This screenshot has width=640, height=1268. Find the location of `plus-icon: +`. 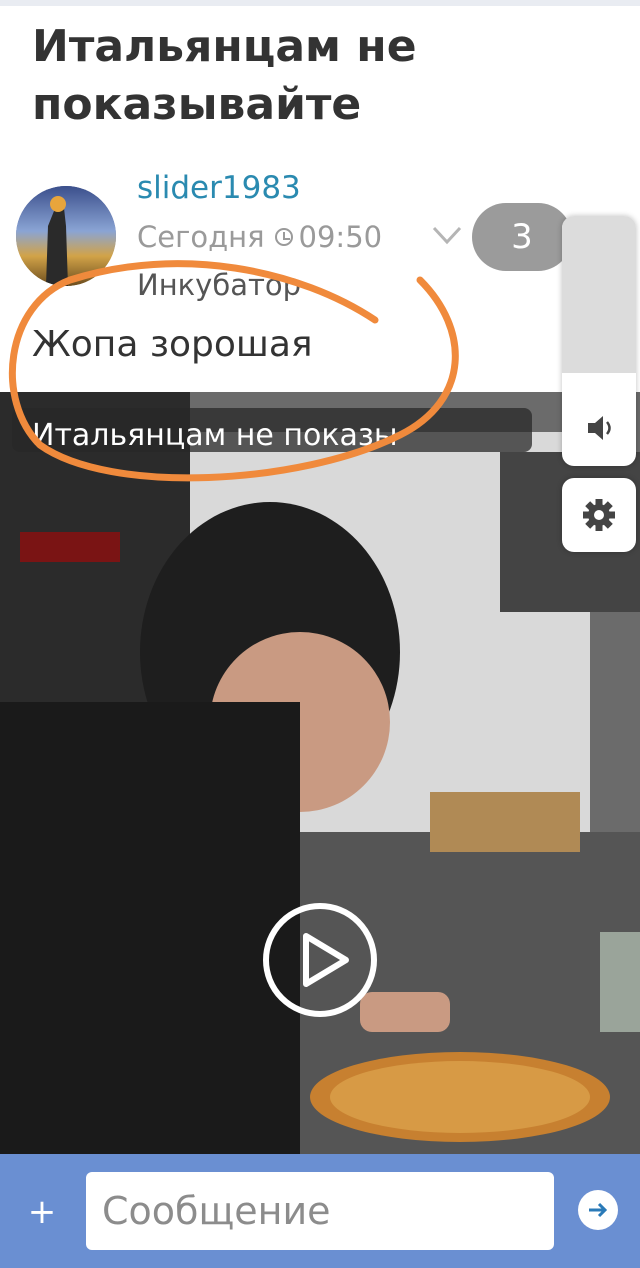

plus-icon: + is located at coordinates (42, 1212).